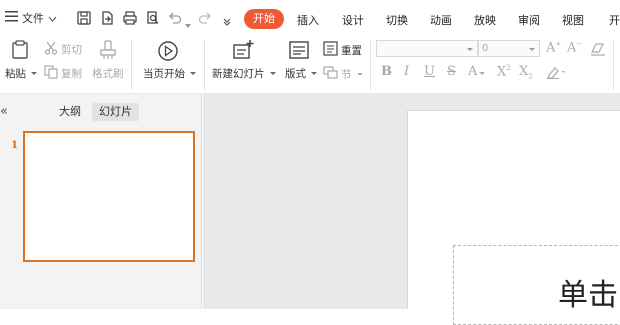 The height and width of the screenshot is (325, 620). I want to click on underline-icon: U, so click(429, 71).